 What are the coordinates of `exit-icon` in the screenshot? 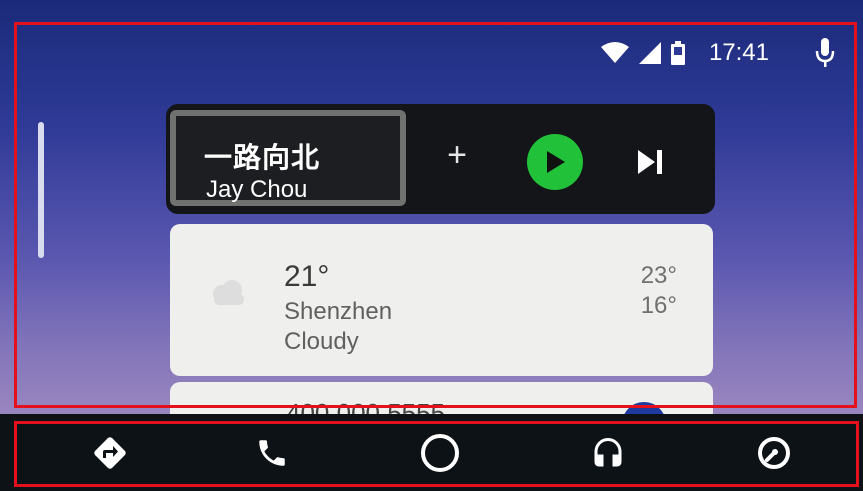 It's located at (774, 453).